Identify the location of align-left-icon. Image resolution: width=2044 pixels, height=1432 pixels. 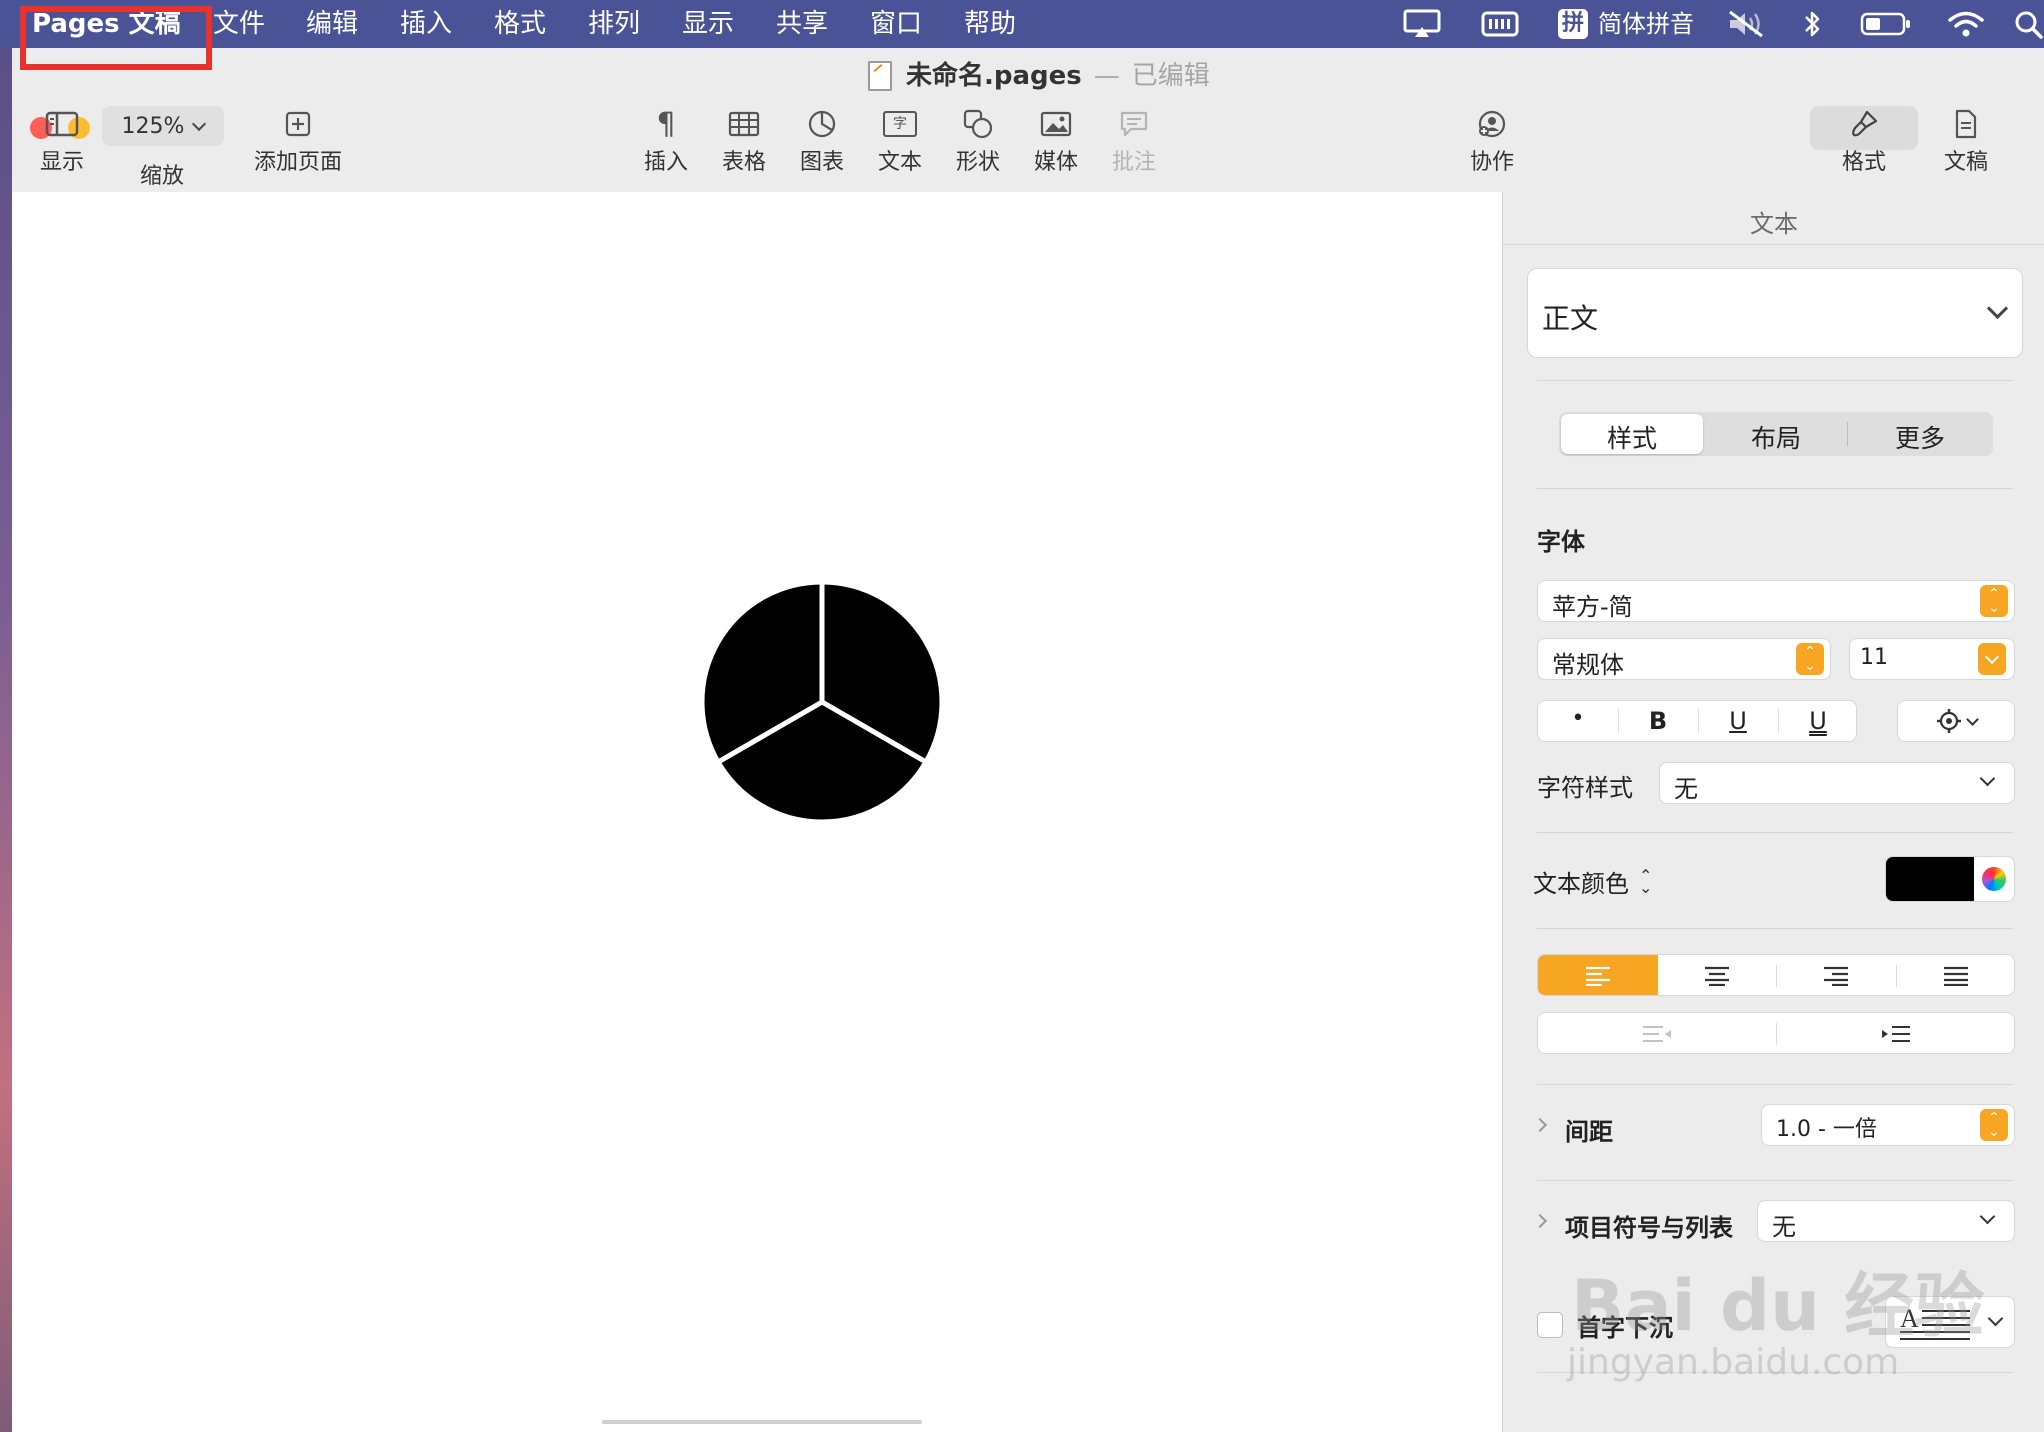
(1598, 976).